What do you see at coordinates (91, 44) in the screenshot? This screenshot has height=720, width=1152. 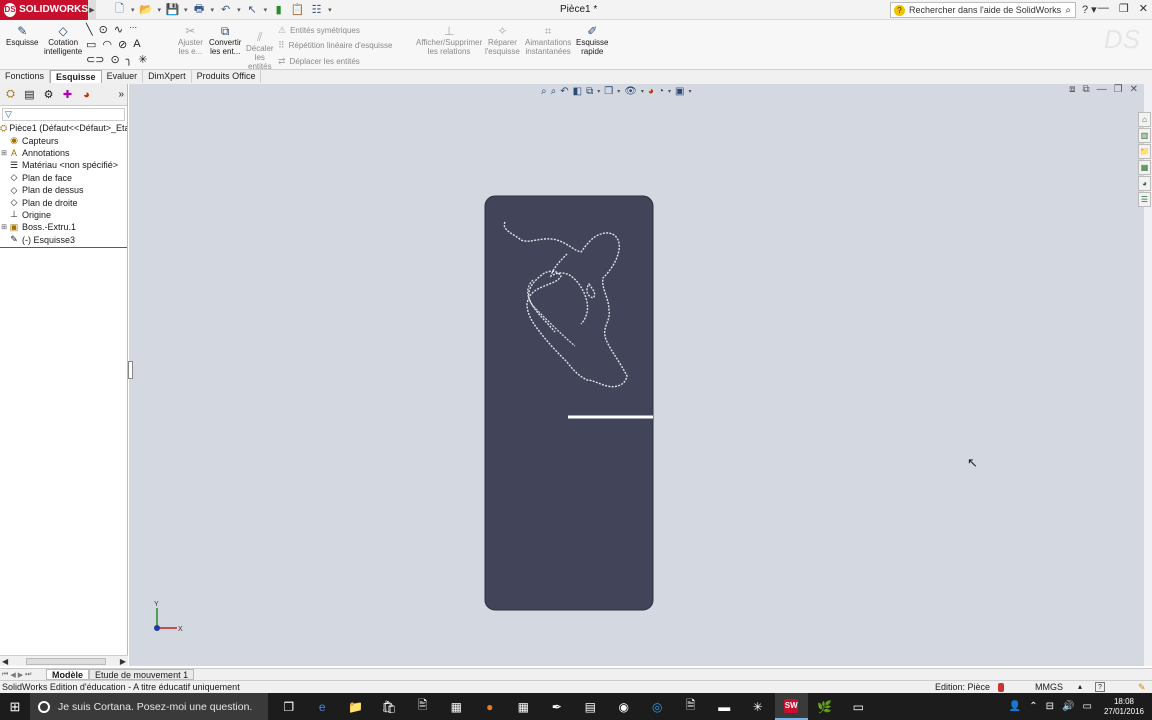 I see `rectangle-icon: ▭` at bounding box center [91, 44].